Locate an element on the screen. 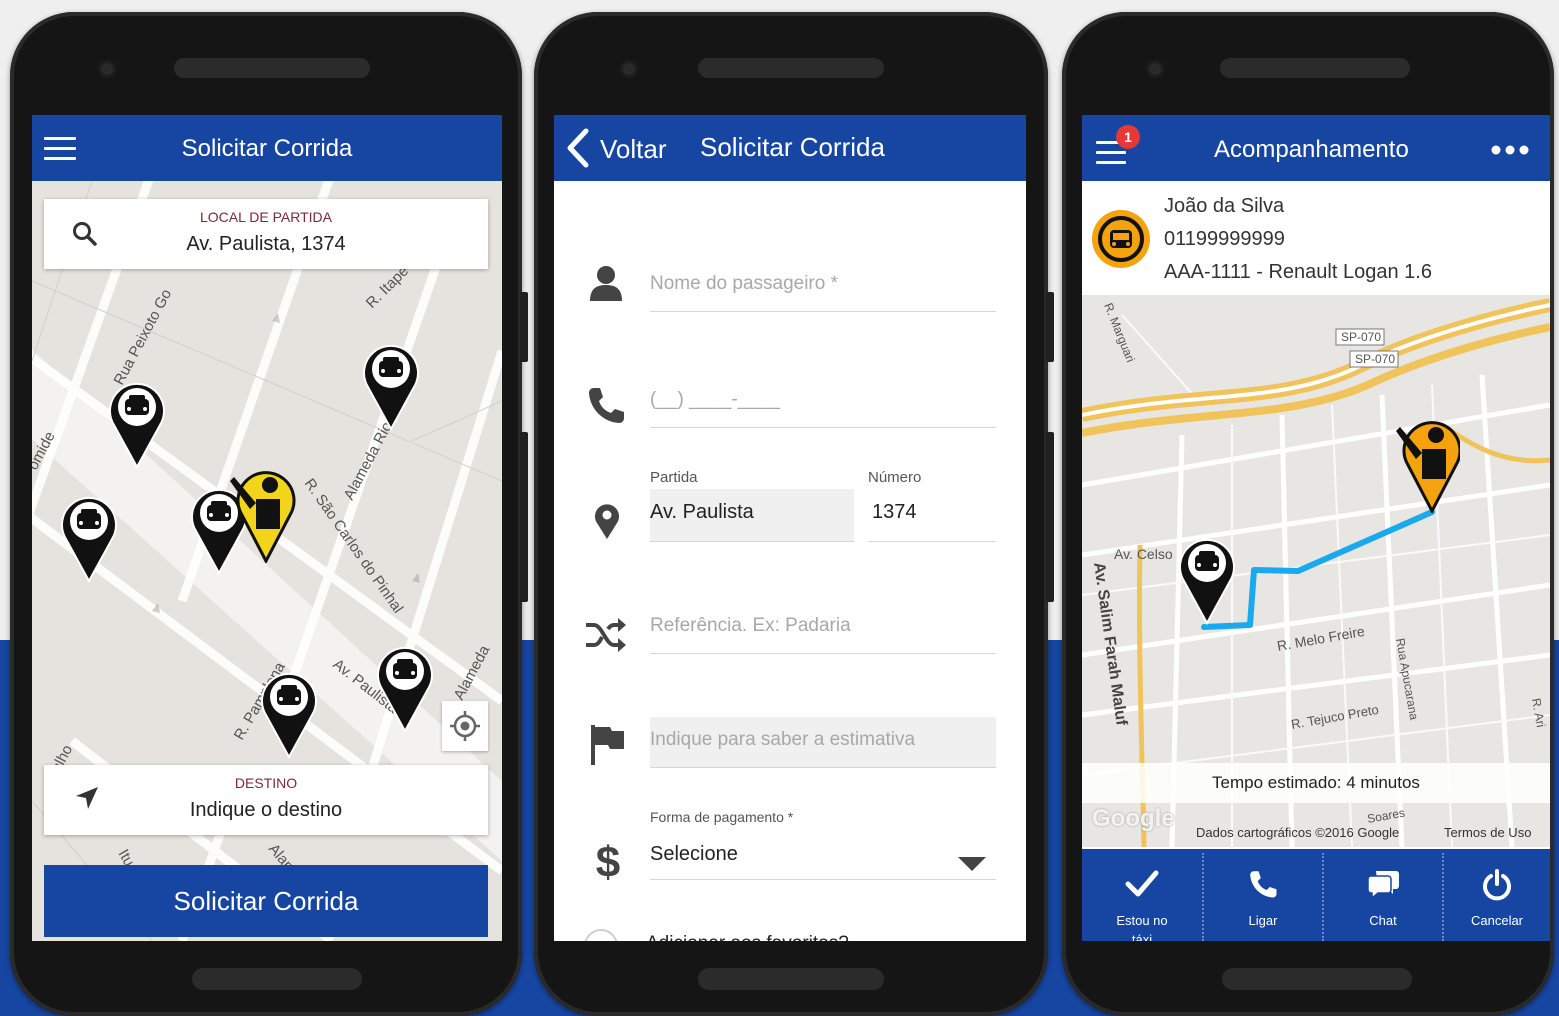 Image resolution: width=1559 pixels, height=1016 pixels. chat-icon is located at coordinates (1383, 885).